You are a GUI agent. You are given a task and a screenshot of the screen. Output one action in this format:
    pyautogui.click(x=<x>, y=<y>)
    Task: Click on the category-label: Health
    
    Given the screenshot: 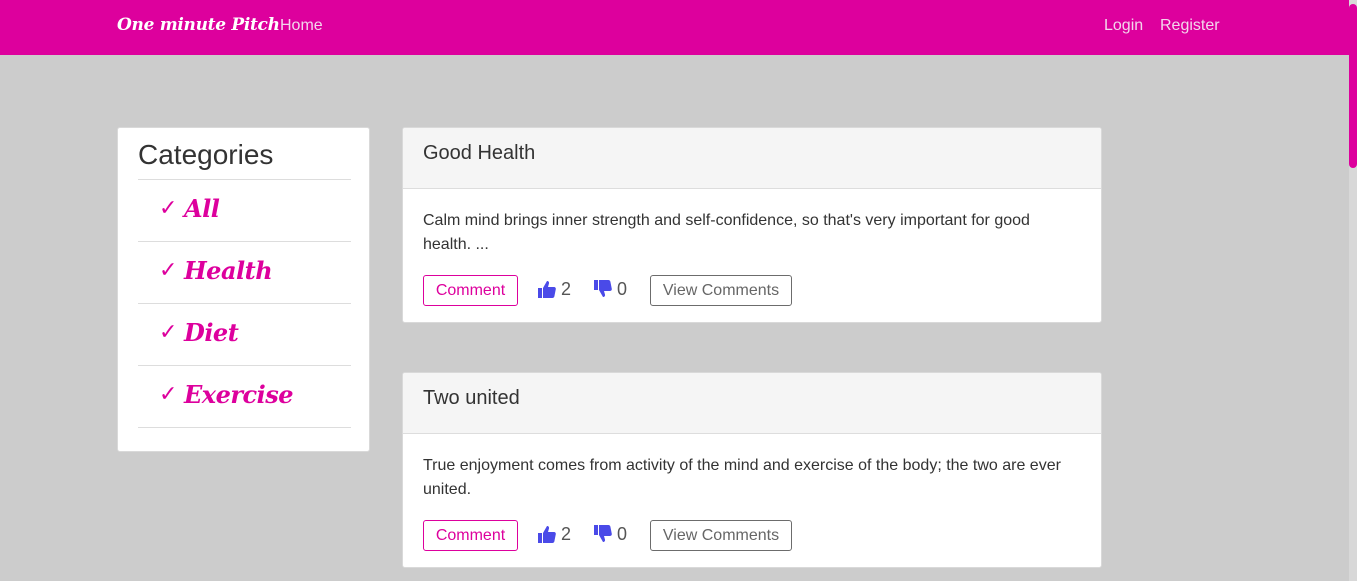 What is the action you would take?
    pyautogui.click(x=228, y=270)
    